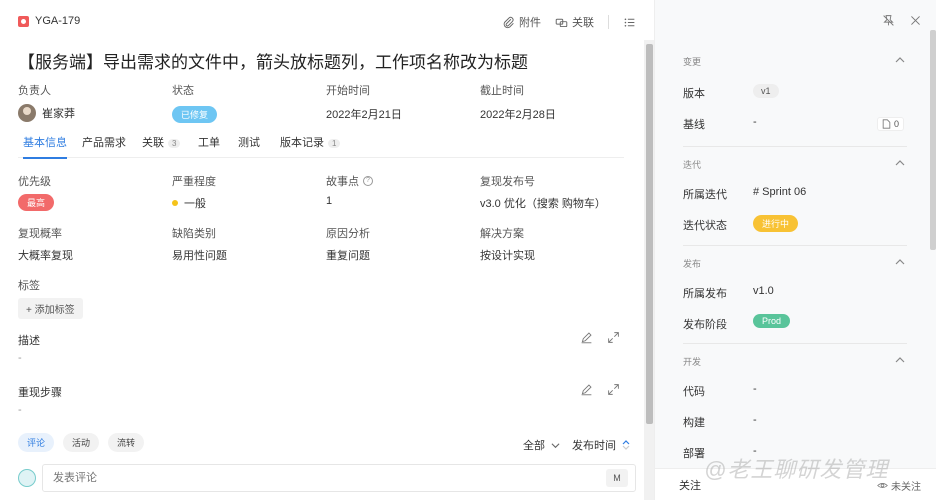  Describe the element at coordinates (629, 22) in the screenshot. I see `list-icon` at that location.